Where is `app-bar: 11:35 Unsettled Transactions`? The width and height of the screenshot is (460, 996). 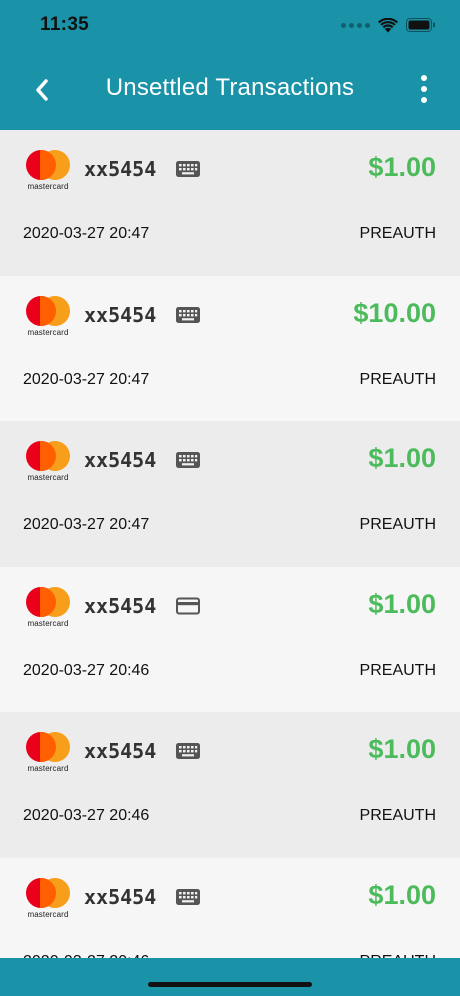 app-bar: 11:35 Unsettled Transactions is located at coordinates (230, 65).